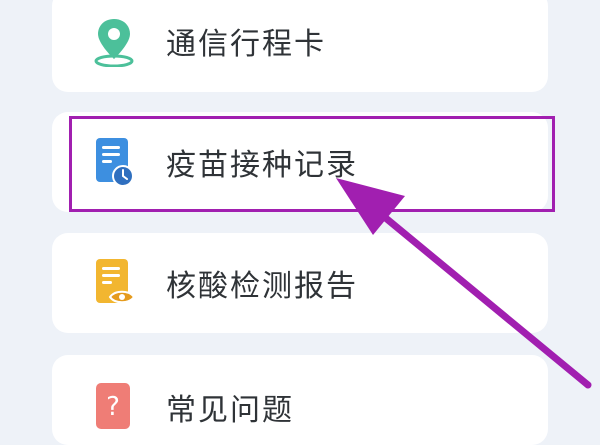 The width and height of the screenshot is (600, 445). Describe the element at coordinates (116, 281) in the screenshot. I see `test-report-icon` at that location.